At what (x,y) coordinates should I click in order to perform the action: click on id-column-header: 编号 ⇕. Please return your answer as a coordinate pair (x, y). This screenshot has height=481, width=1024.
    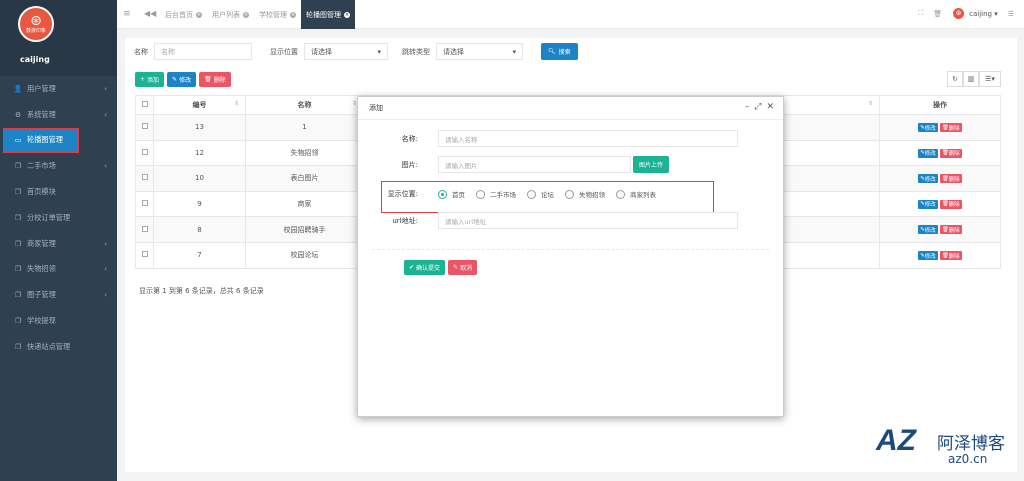
    Looking at the image, I should click on (199, 105).